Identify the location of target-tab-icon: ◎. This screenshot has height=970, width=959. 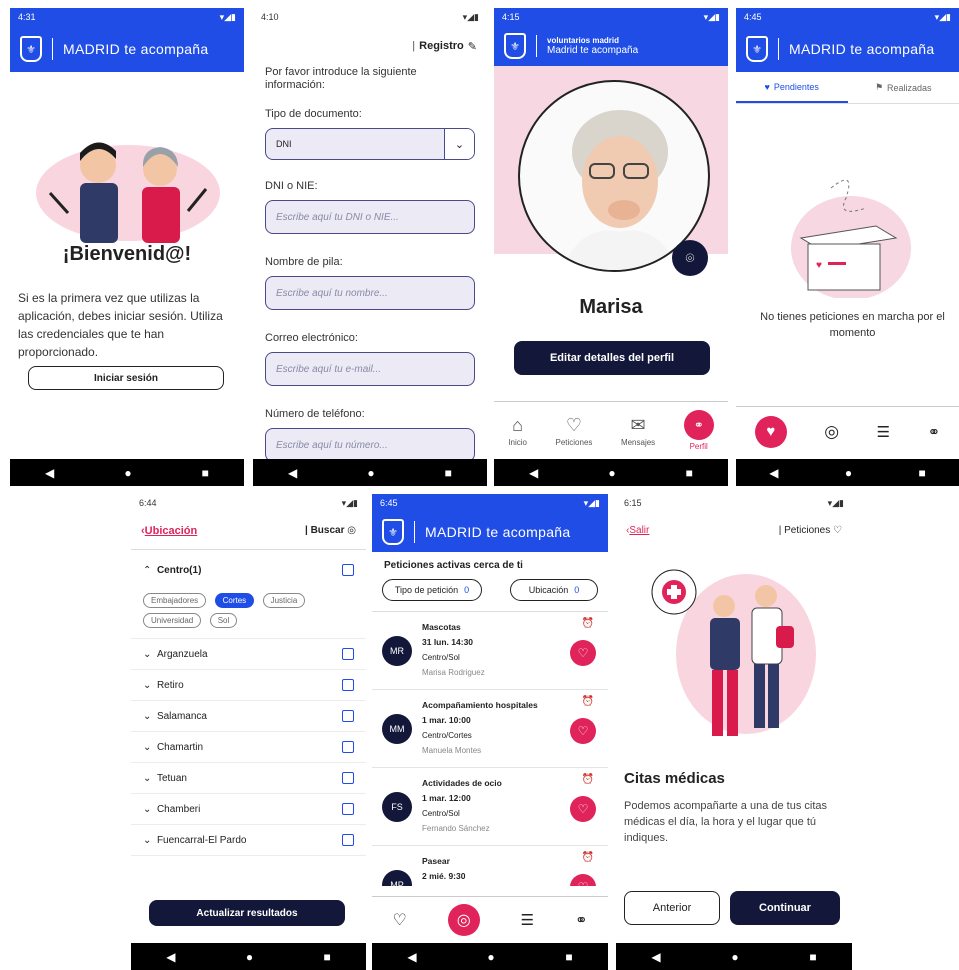
(463, 919).